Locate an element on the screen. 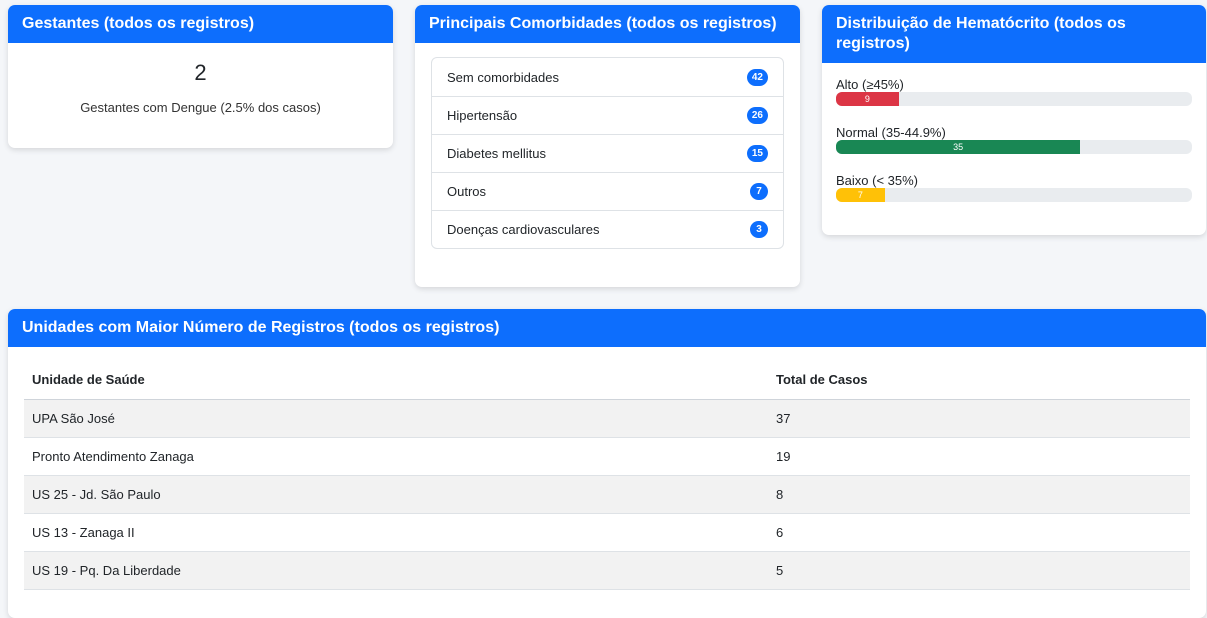 The width and height of the screenshot is (1207, 618). unidade-name-cell: US 25 - Jd. São Paulo is located at coordinates (396, 494).